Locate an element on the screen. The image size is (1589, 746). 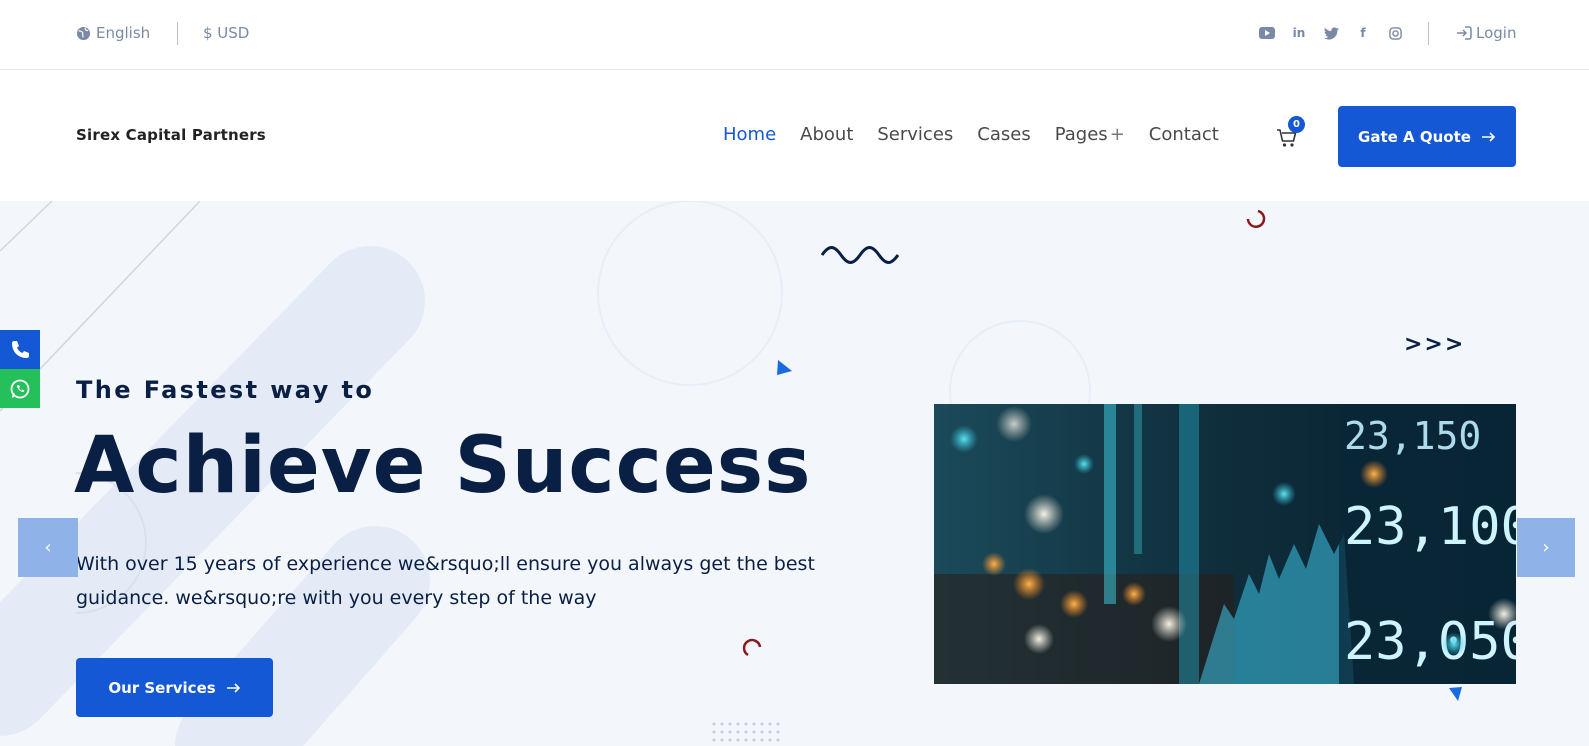
nav-pages-label: Pages is located at coordinates (1081, 134).